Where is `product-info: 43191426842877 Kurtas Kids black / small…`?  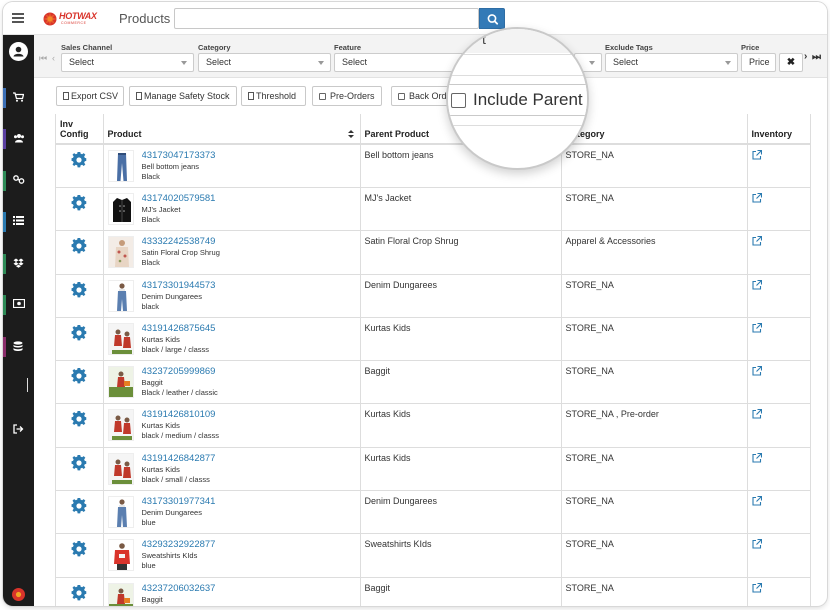
product-info: 43191426842877 Kurtas Kids black / small… is located at coordinates (249, 469).